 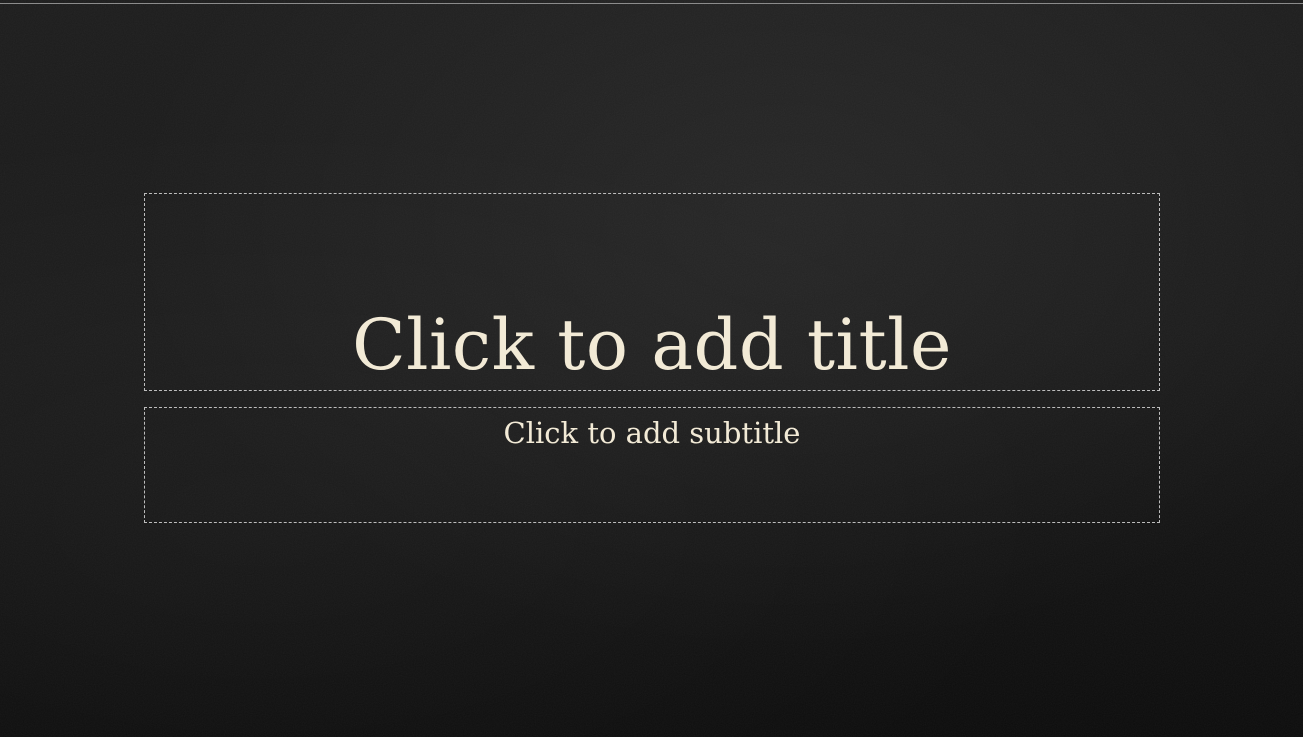 I want to click on top-divider, so click(x=651, y=3).